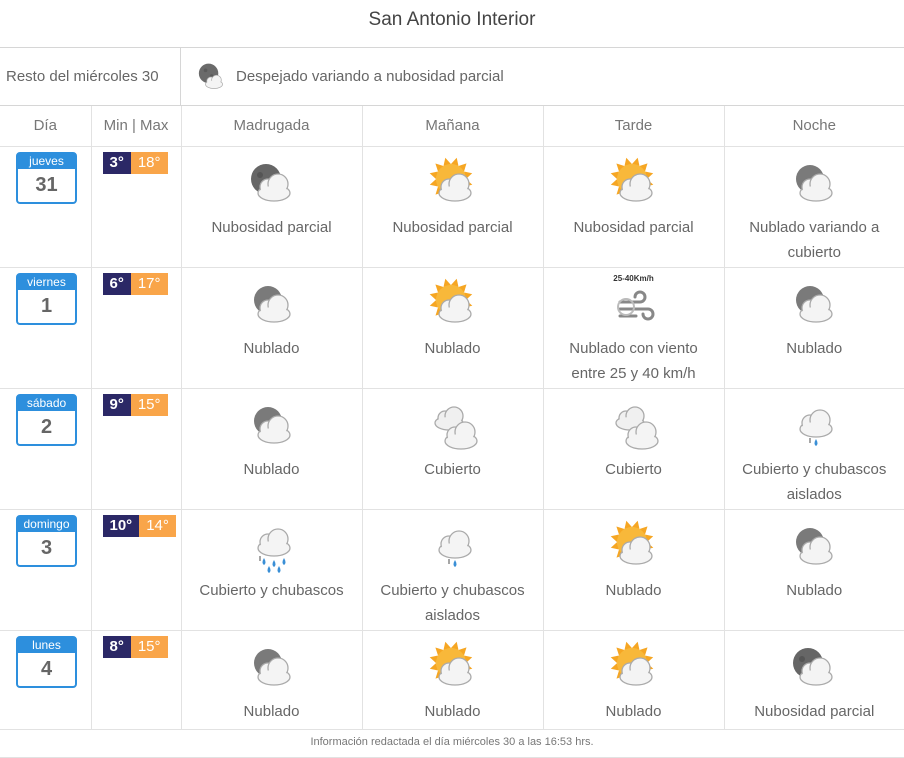  What do you see at coordinates (46, 328) in the screenshot?
I see `day-cell: viernes 1` at bounding box center [46, 328].